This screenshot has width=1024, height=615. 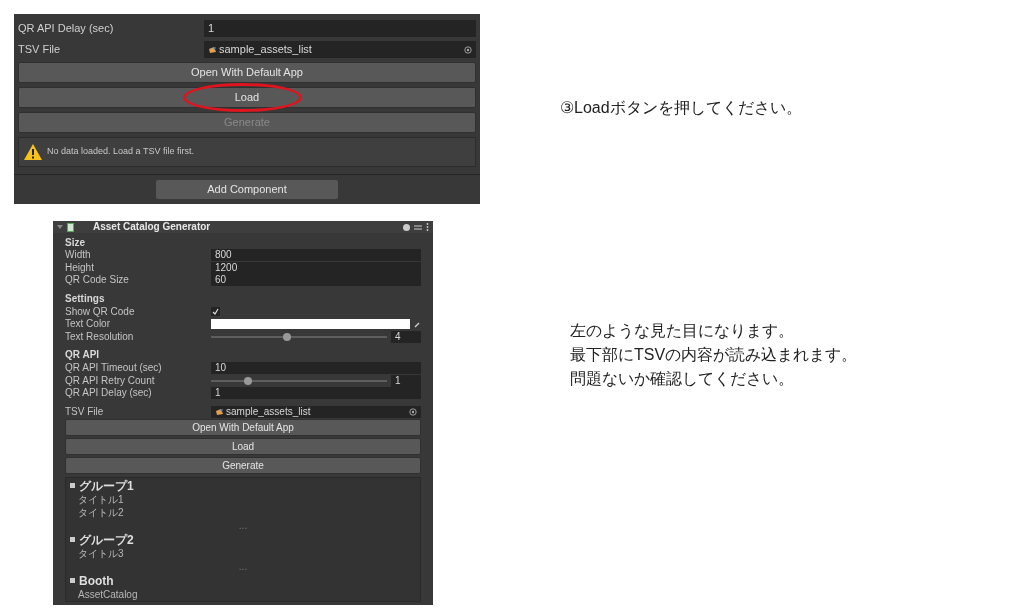 I want to click on section-heading: Settings, so click(x=85, y=298).